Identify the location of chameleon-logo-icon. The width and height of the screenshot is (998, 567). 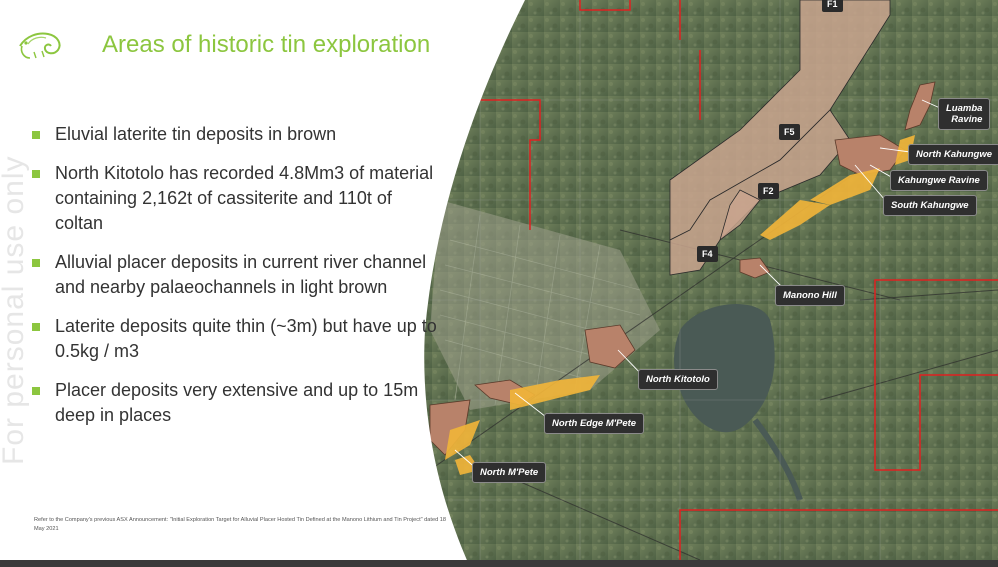
(40, 45).